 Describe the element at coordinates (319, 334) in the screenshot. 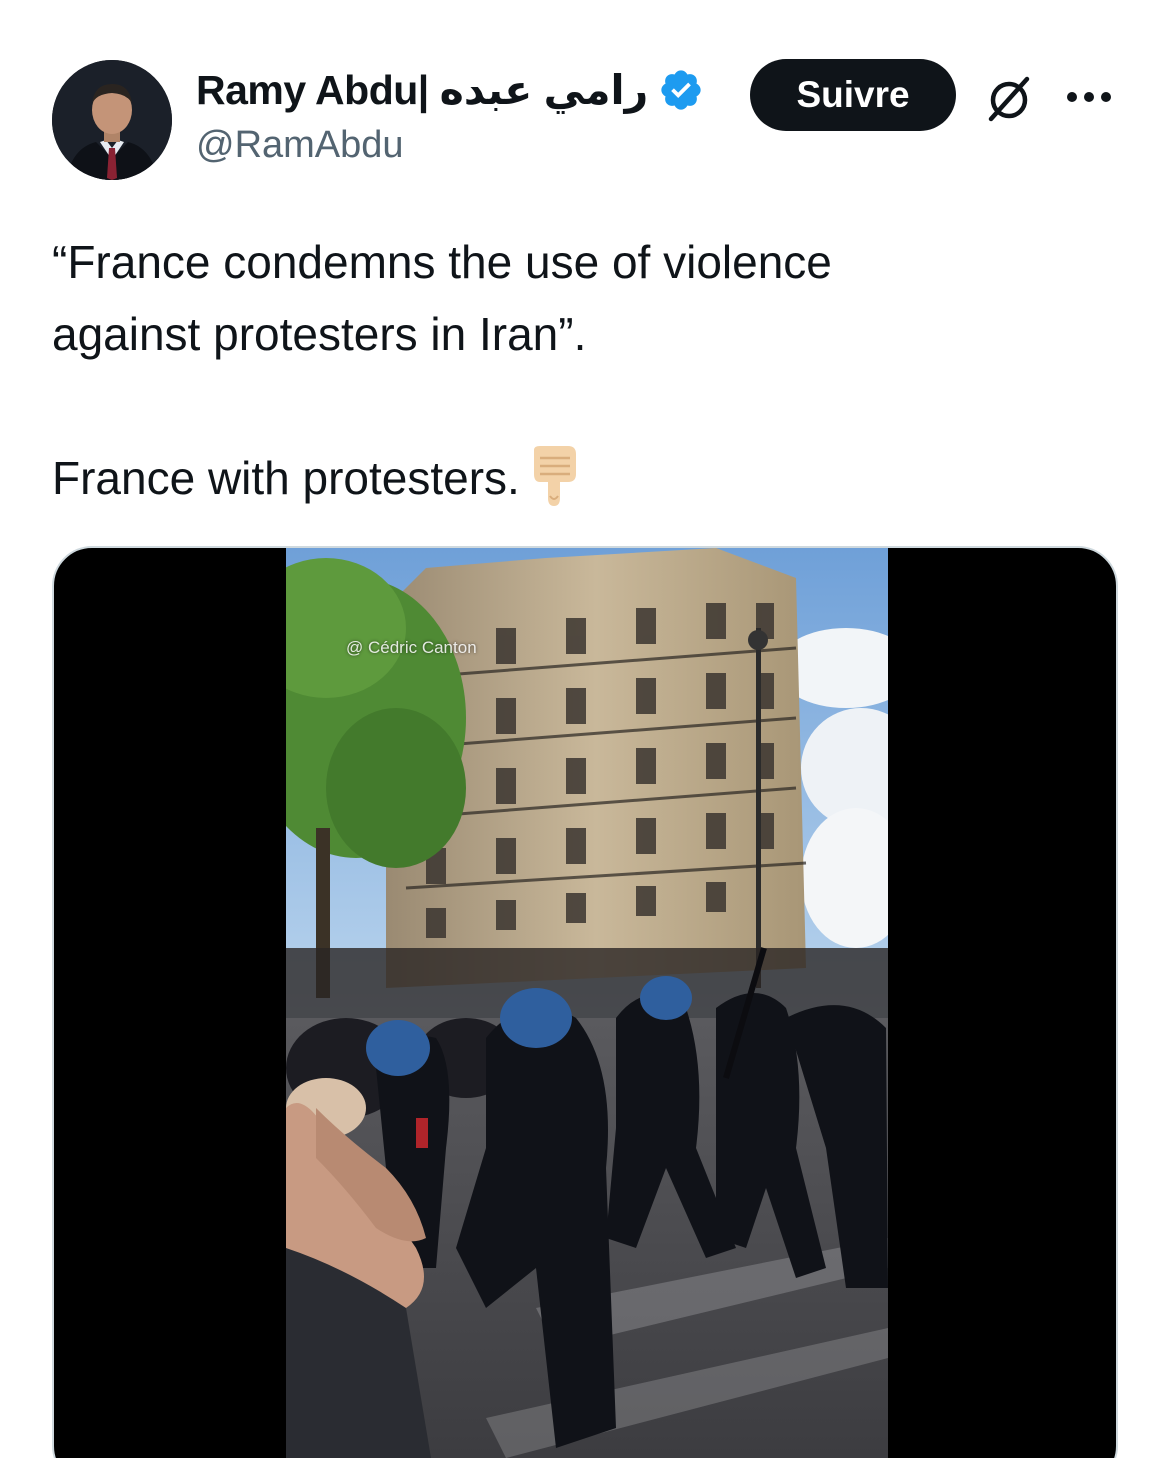

I see `tweet-text-line: against protesters in Iran”.` at that location.